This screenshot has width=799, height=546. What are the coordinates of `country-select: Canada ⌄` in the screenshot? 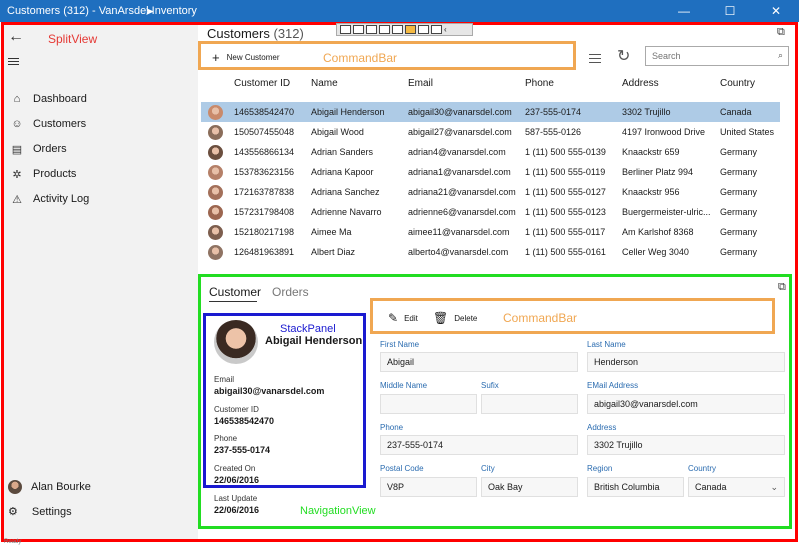 It's located at (736, 487).